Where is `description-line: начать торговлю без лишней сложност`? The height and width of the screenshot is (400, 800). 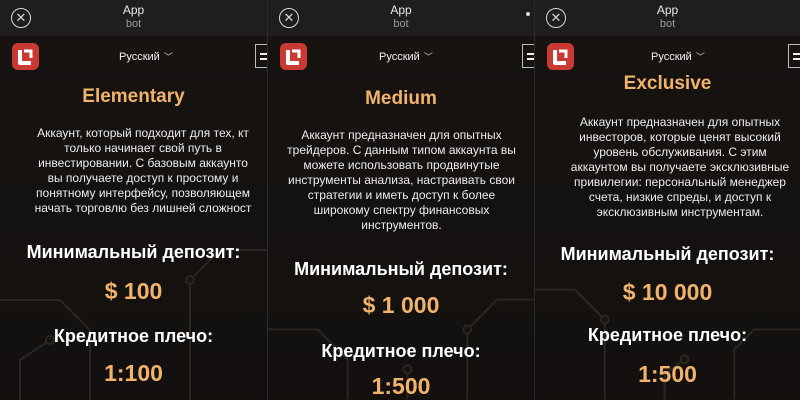 description-line: начать торговлю без лишней сложност is located at coordinates (143, 208).